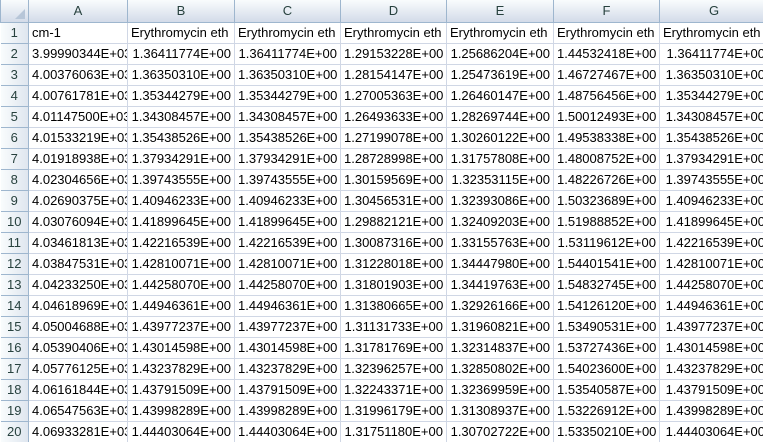  I want to click on cell-g13: 1.44258070E+00, so click(711, 284).